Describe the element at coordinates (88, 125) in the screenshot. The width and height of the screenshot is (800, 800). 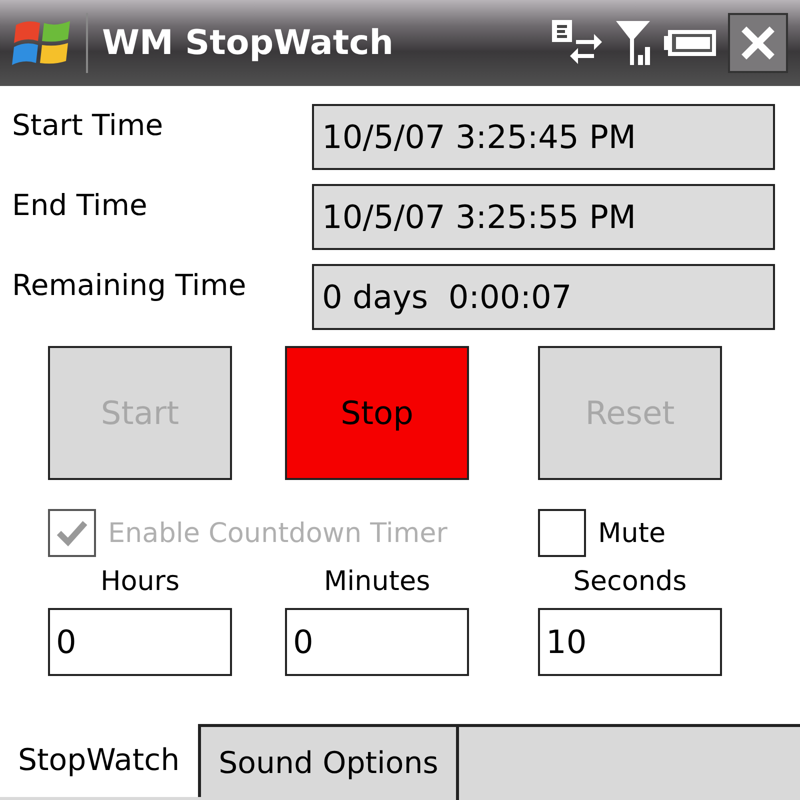
I see `field-label: Start Time` at that location.